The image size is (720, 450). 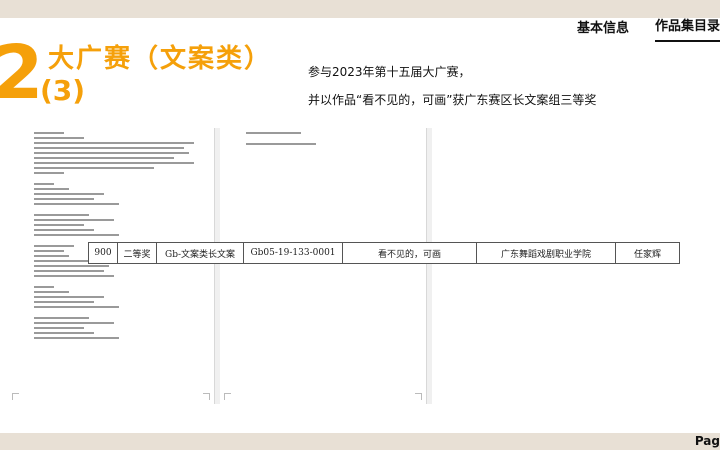 What do you see at coordinates (409, 253) in the screenshot?
I see `table-cell-work-title: 看不见的，可画` at bounding box center [409, 253].